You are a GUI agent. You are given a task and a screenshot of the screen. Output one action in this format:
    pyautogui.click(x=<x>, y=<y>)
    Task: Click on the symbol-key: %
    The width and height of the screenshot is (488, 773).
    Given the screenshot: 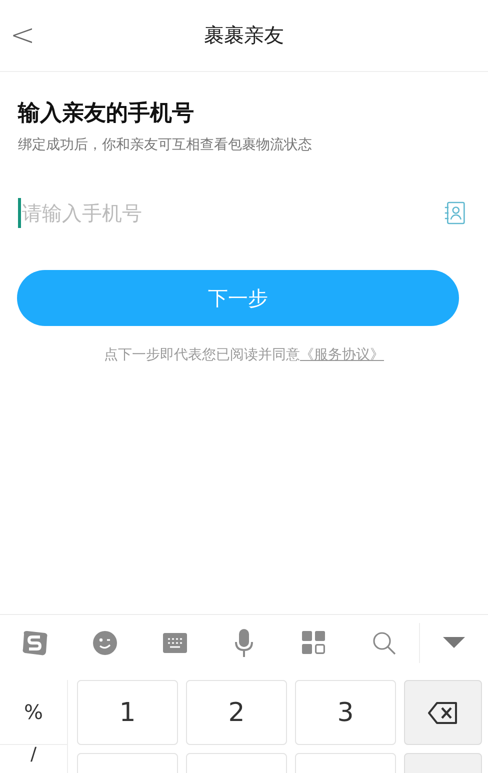 What is the action you would take?
    pyautogui.click(x=34, y=712)
    